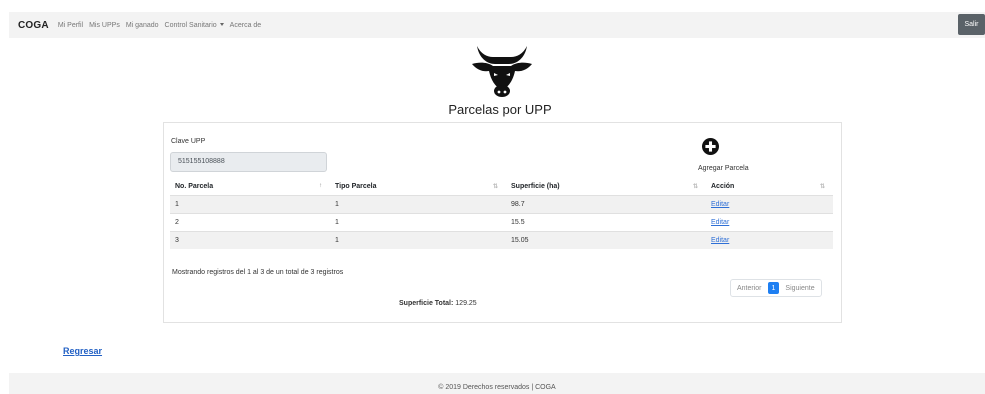  Describe the element at coordinates (356, 187) in the screenshot. I see `col-header-label: Tipo Parcela` at that location.